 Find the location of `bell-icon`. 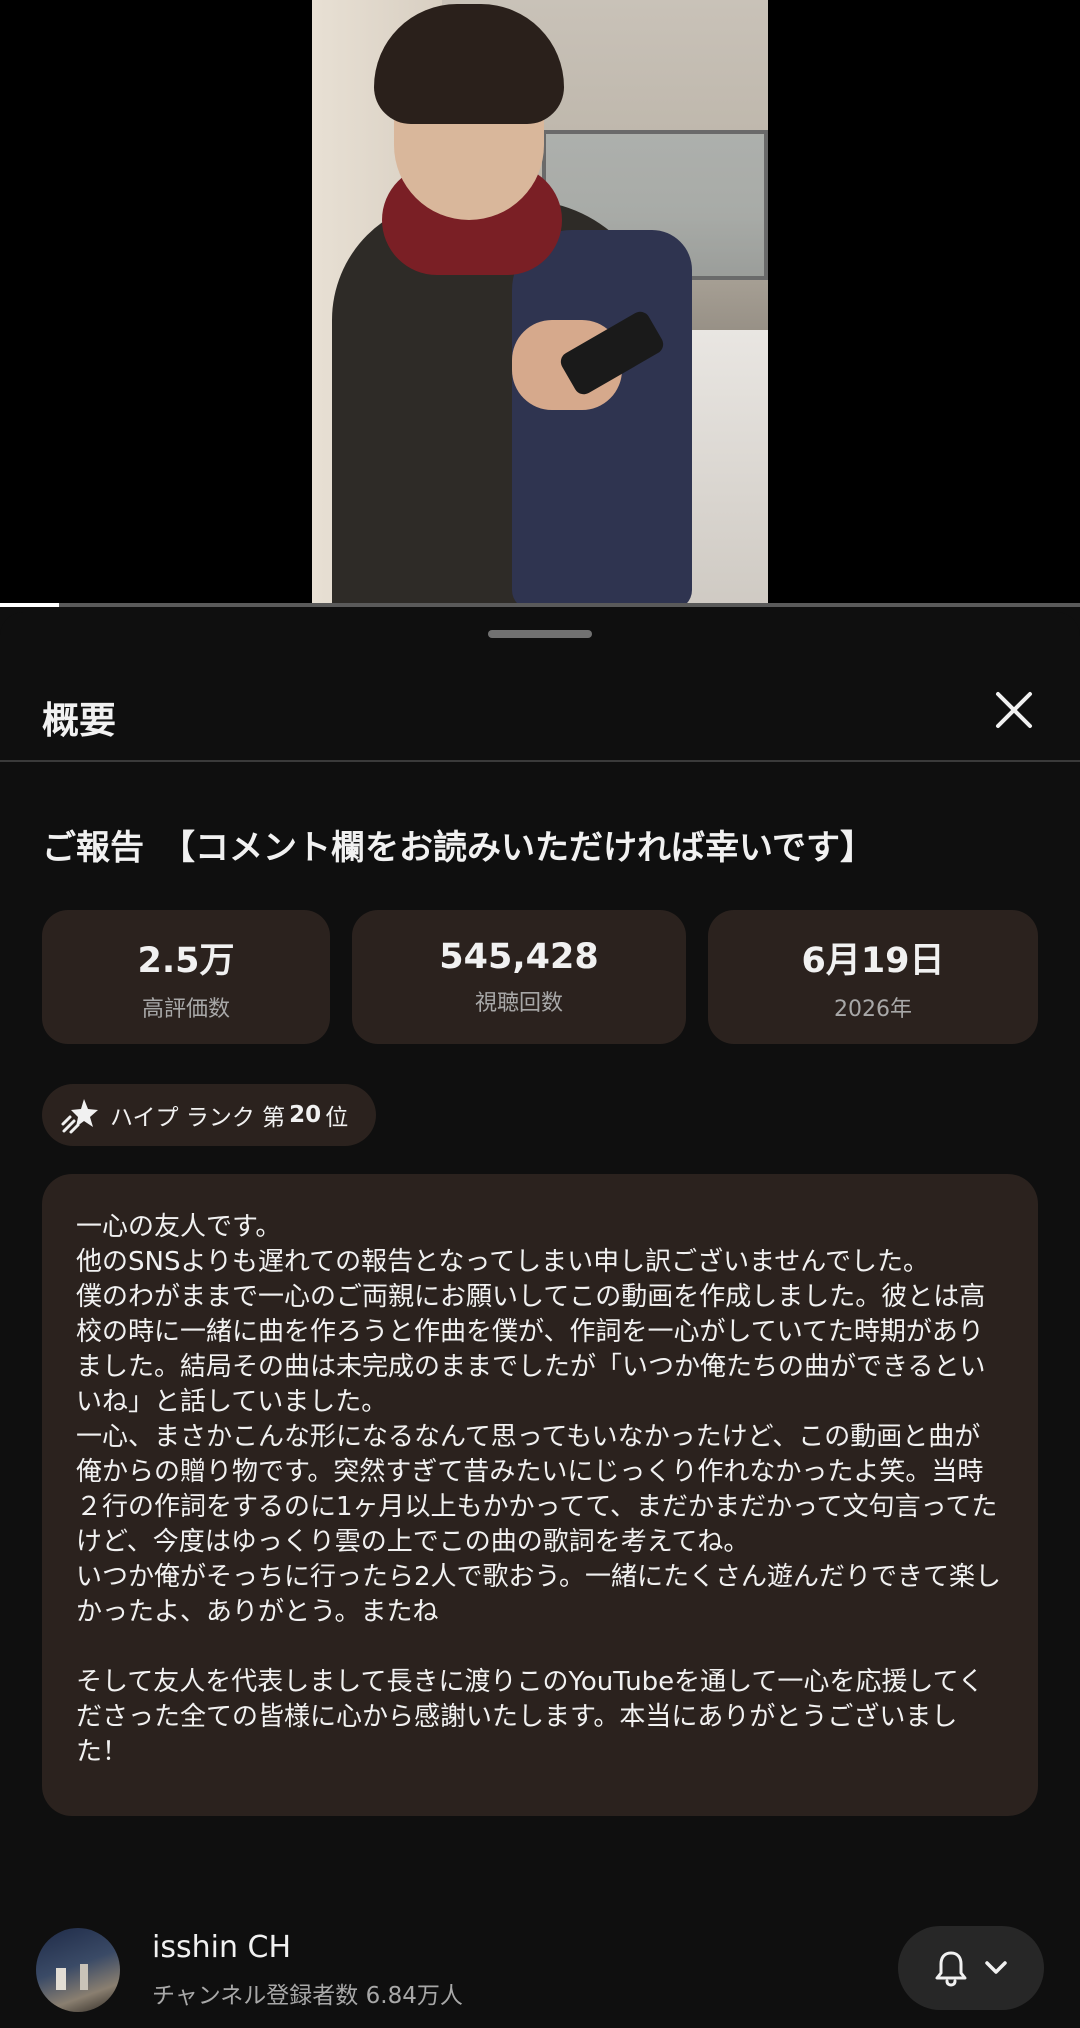

bell-icon is located at coordinates (951, 1969).